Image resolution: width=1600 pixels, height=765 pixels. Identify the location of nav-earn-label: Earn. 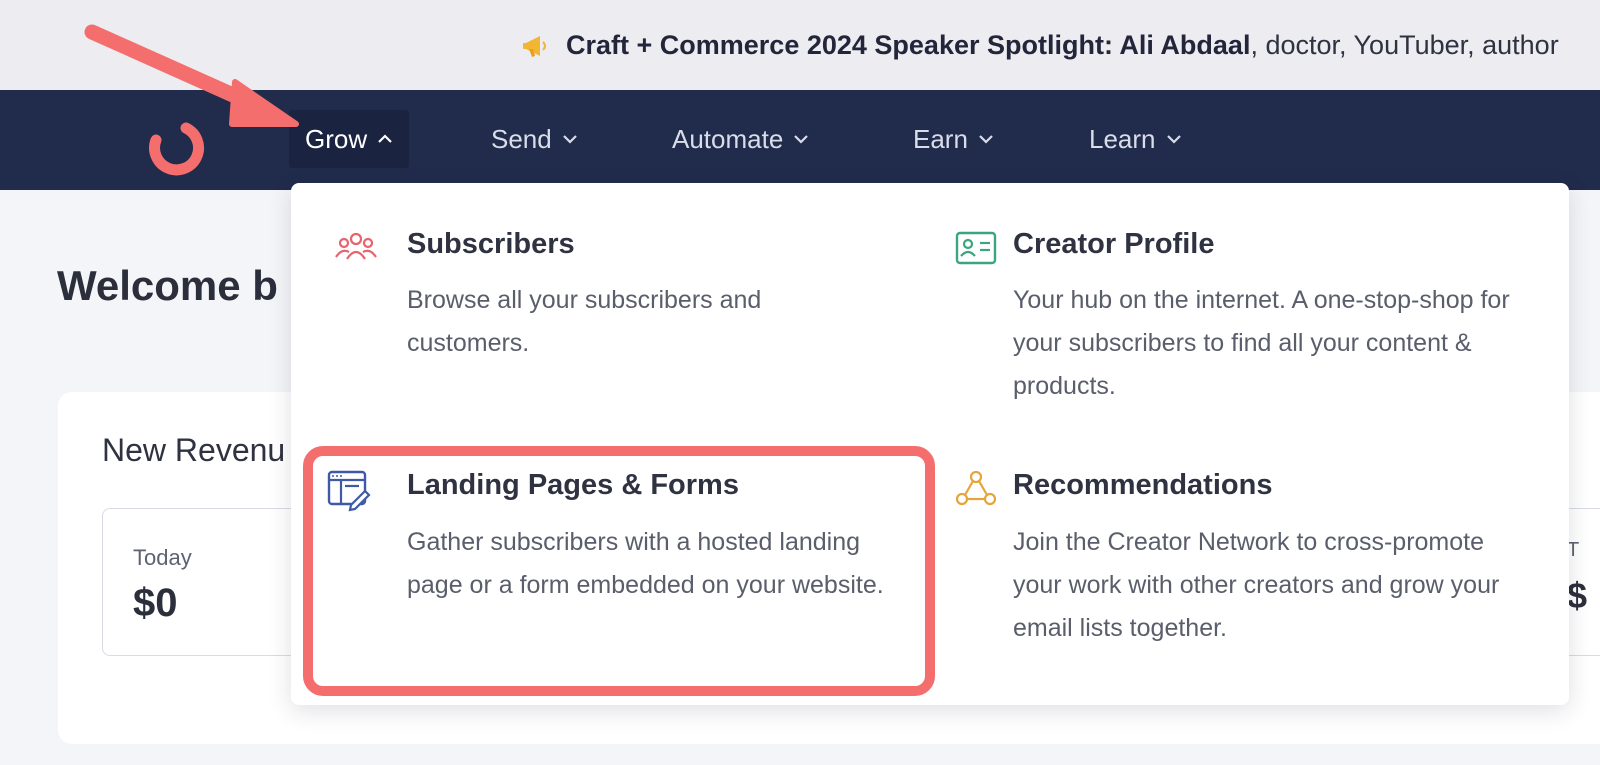
(940, 138).